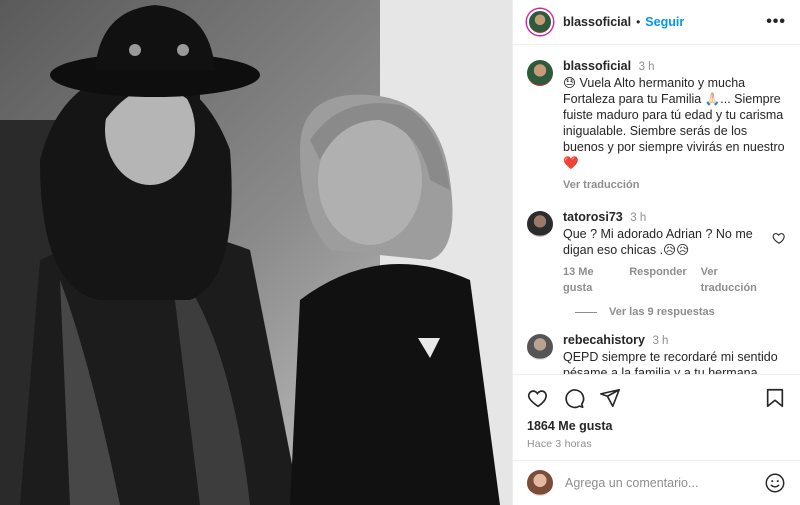 The height and width of the screenshot is (505, 800). What do you see at coordinates (664, 22) in the screenshot?
I see `follow-button: Seguir` at bounding box center [664, 22].